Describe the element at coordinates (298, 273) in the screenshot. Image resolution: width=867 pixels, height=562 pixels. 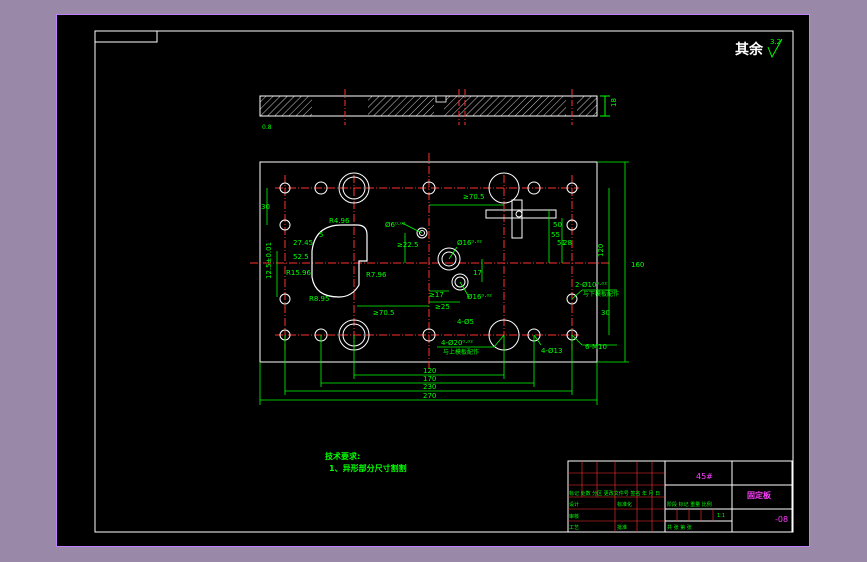
I see `svg-text: R15.96` at that location.